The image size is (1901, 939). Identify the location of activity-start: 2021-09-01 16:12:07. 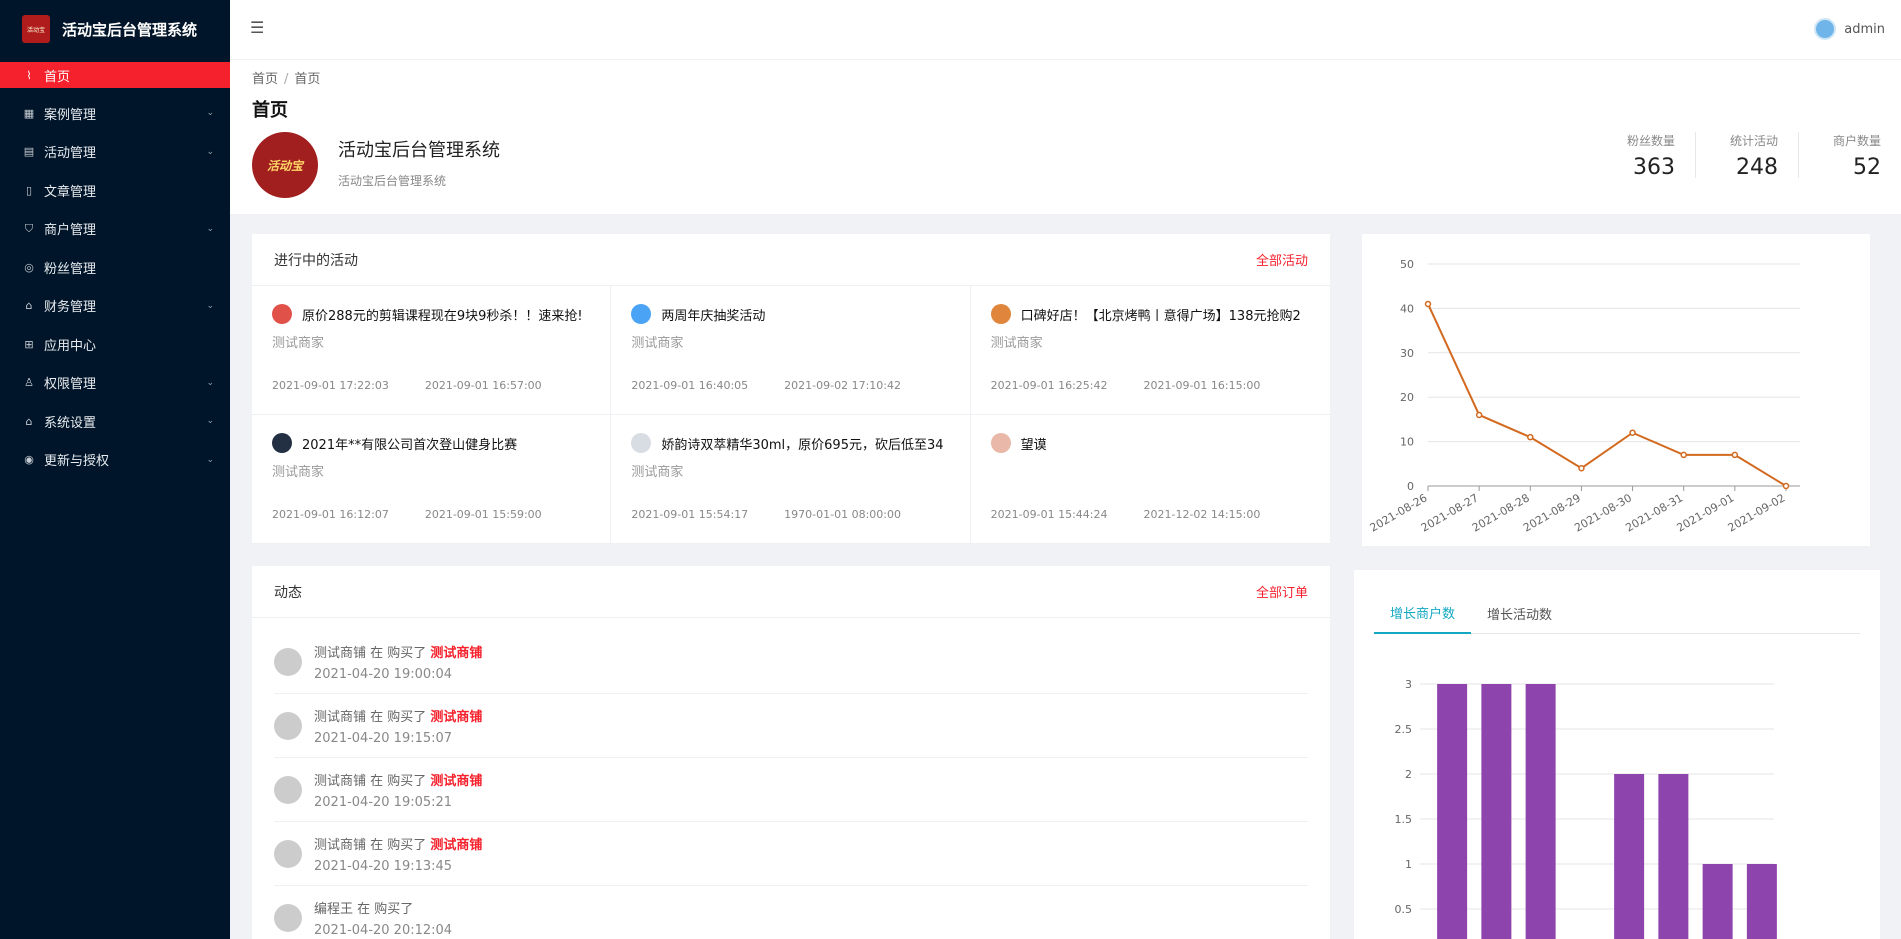
(330, 514).